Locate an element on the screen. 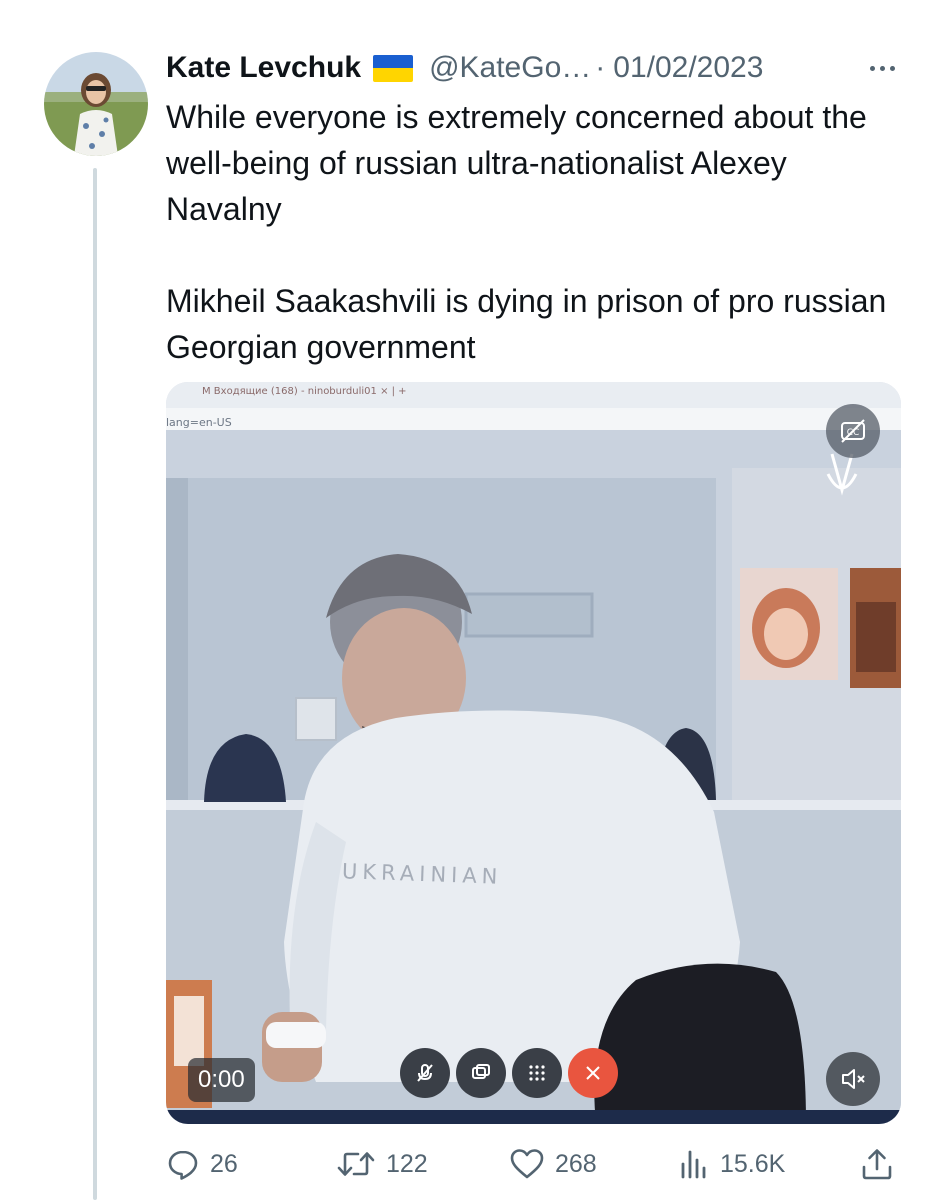 The image size is (945, 1200). share-button is located at coordinates (882, 1164).